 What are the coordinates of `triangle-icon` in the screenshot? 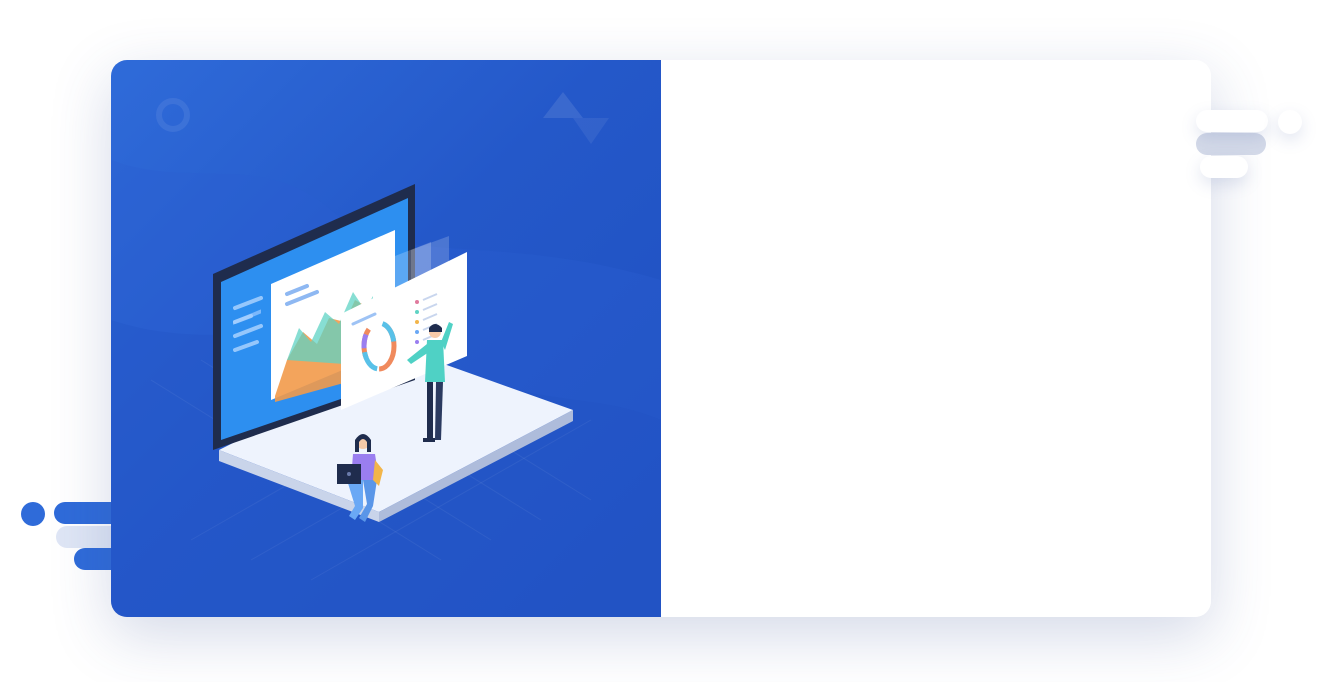 It's located at (563, 105).